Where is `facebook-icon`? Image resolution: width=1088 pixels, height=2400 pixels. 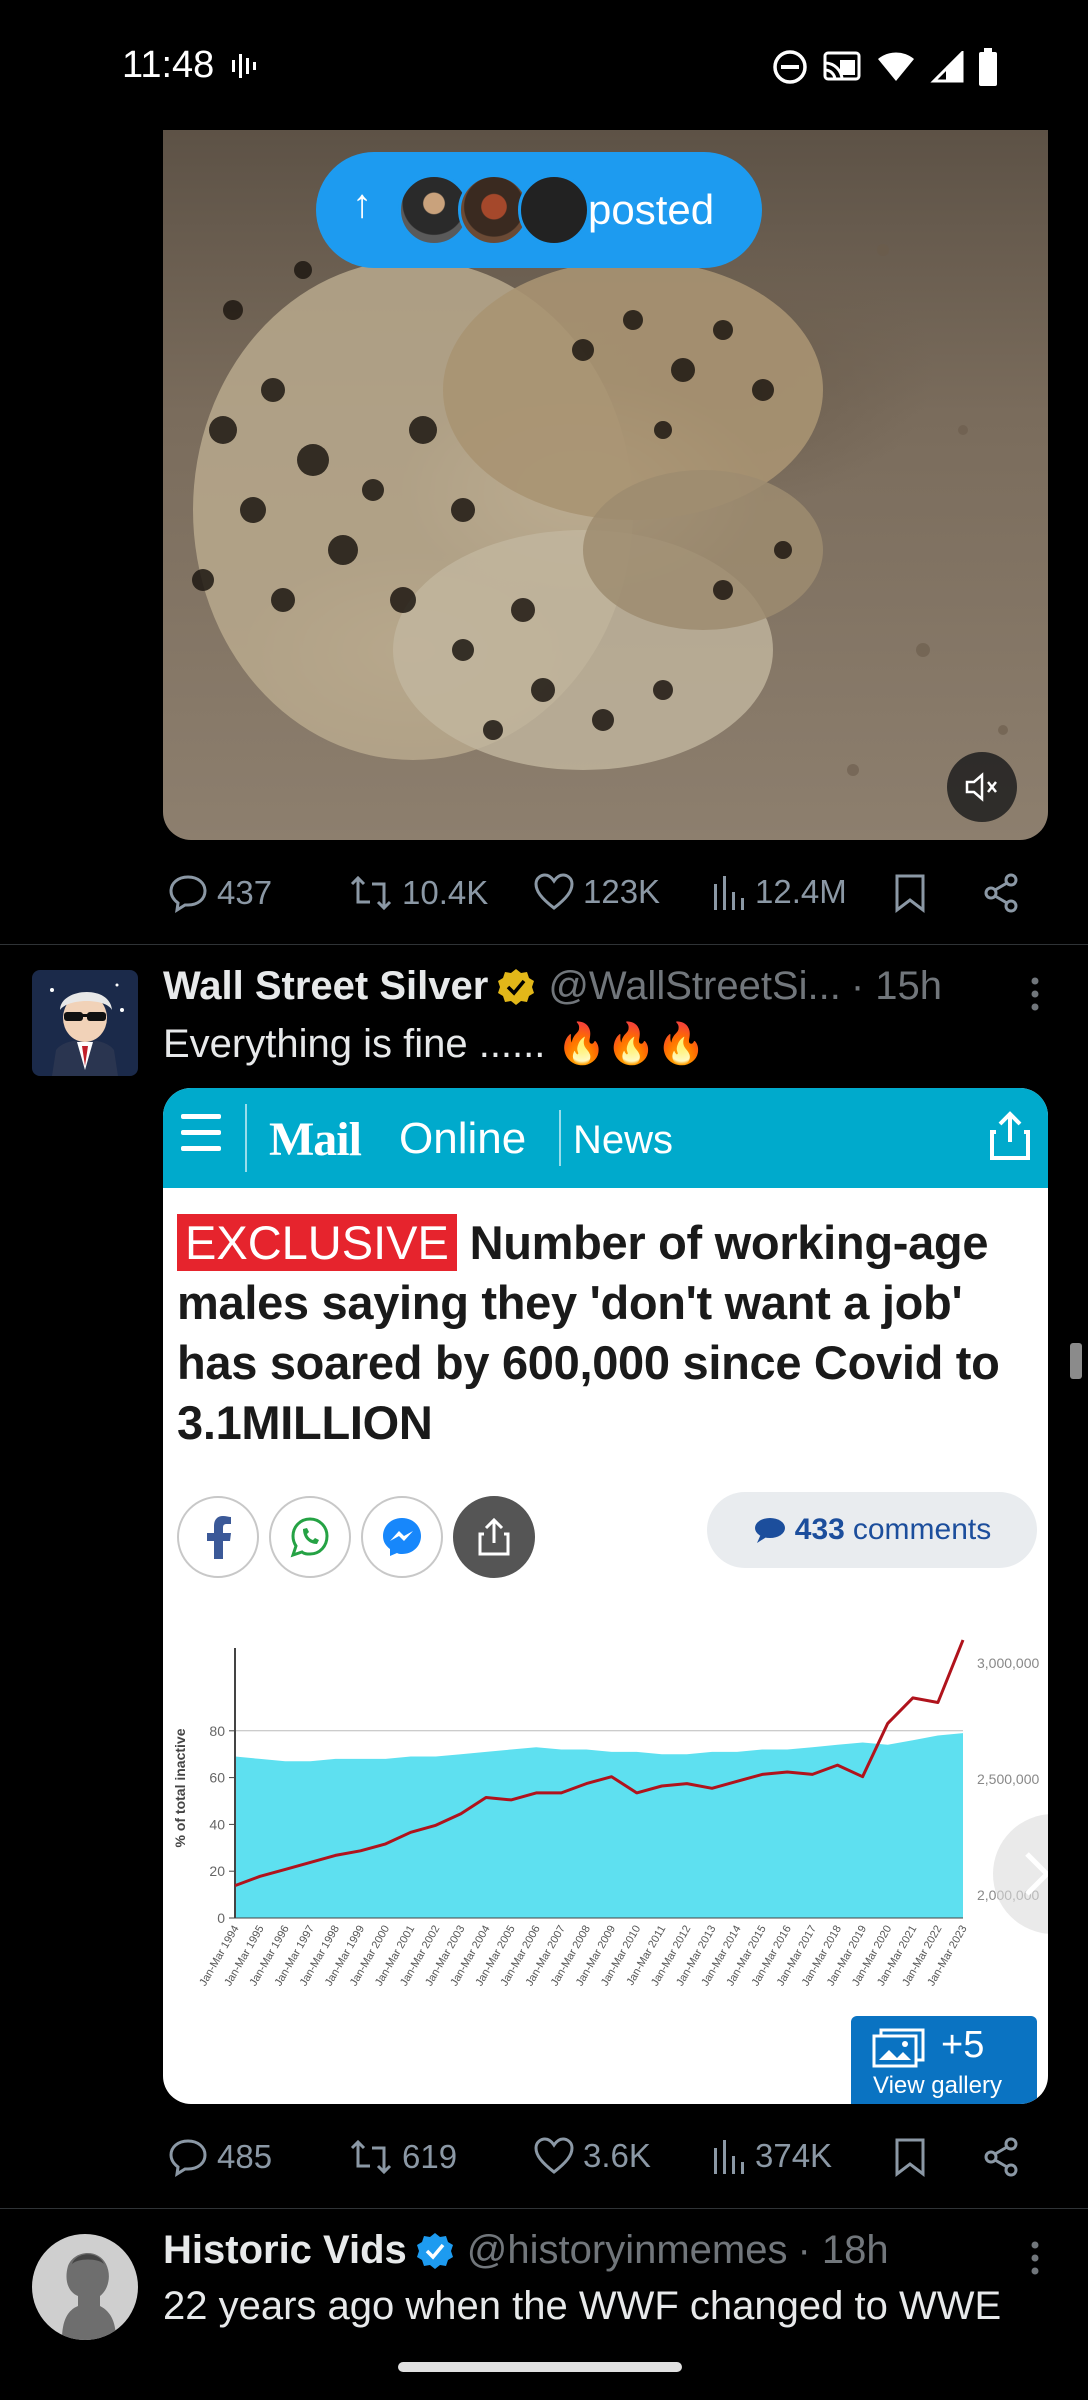
facebook-icon is located at coordinates (218, 1537).